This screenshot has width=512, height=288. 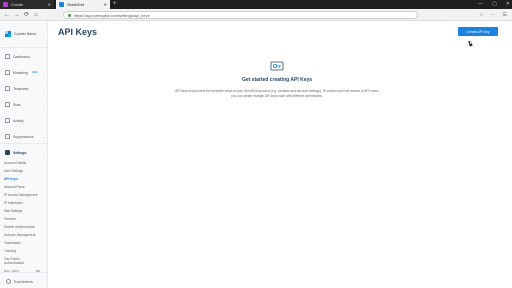 What do you see at coordinates (17, 4) in the screenshot?
I see `tab-label: Create` at bounding box center [17, 4].